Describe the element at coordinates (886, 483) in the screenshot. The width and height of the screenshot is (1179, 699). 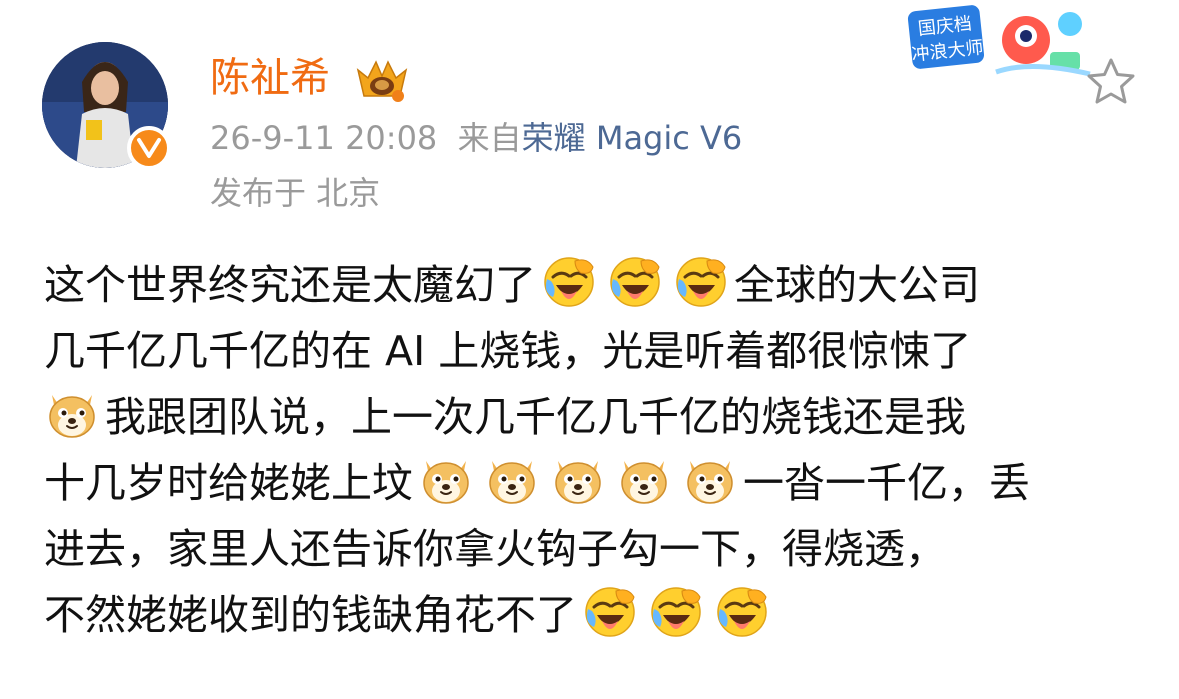
I see `post-text: 一沓一千亿，丢` at that location.